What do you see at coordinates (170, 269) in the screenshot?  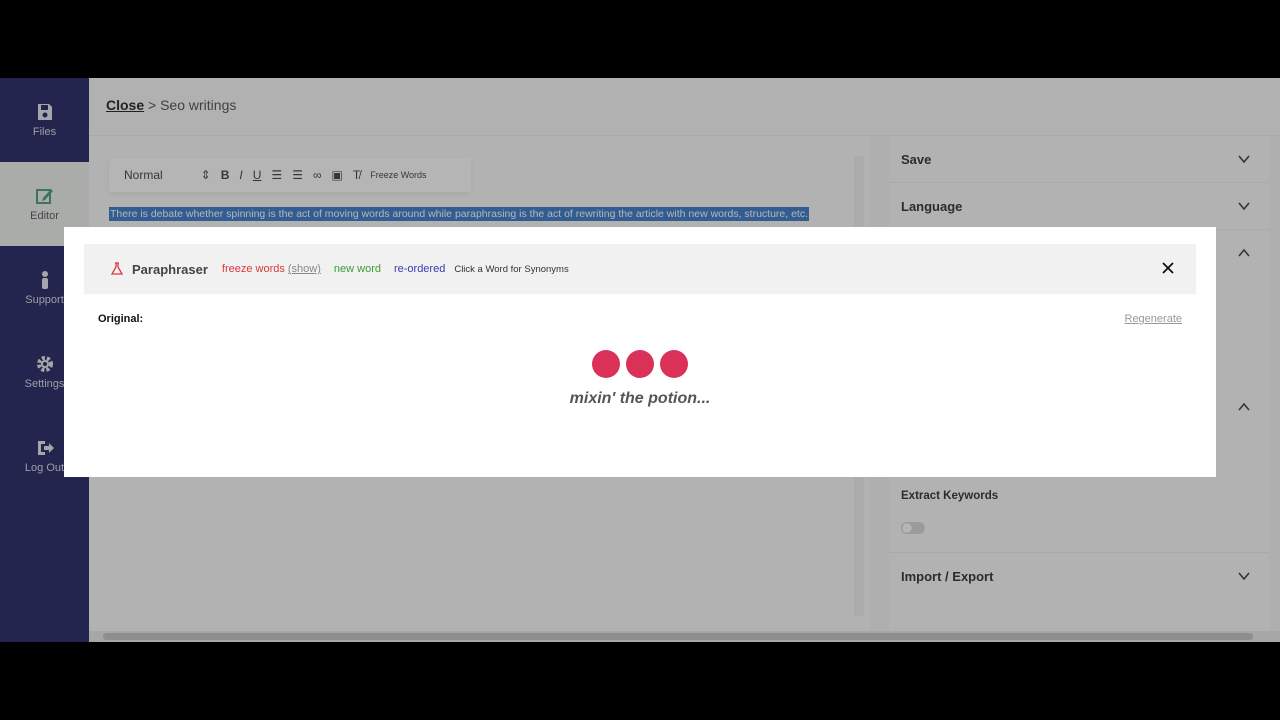 I see `modal-title: Paraphraser` at bounding box center [170, 269].